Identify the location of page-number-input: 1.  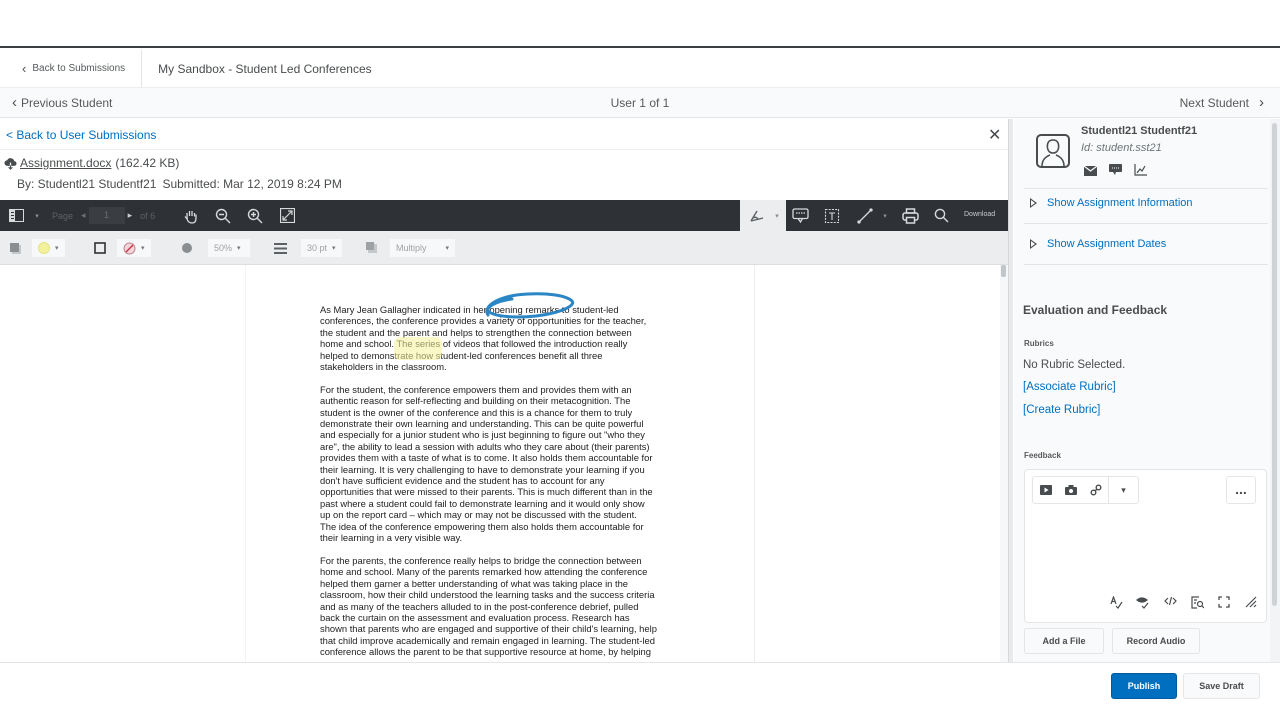
(106, 215).